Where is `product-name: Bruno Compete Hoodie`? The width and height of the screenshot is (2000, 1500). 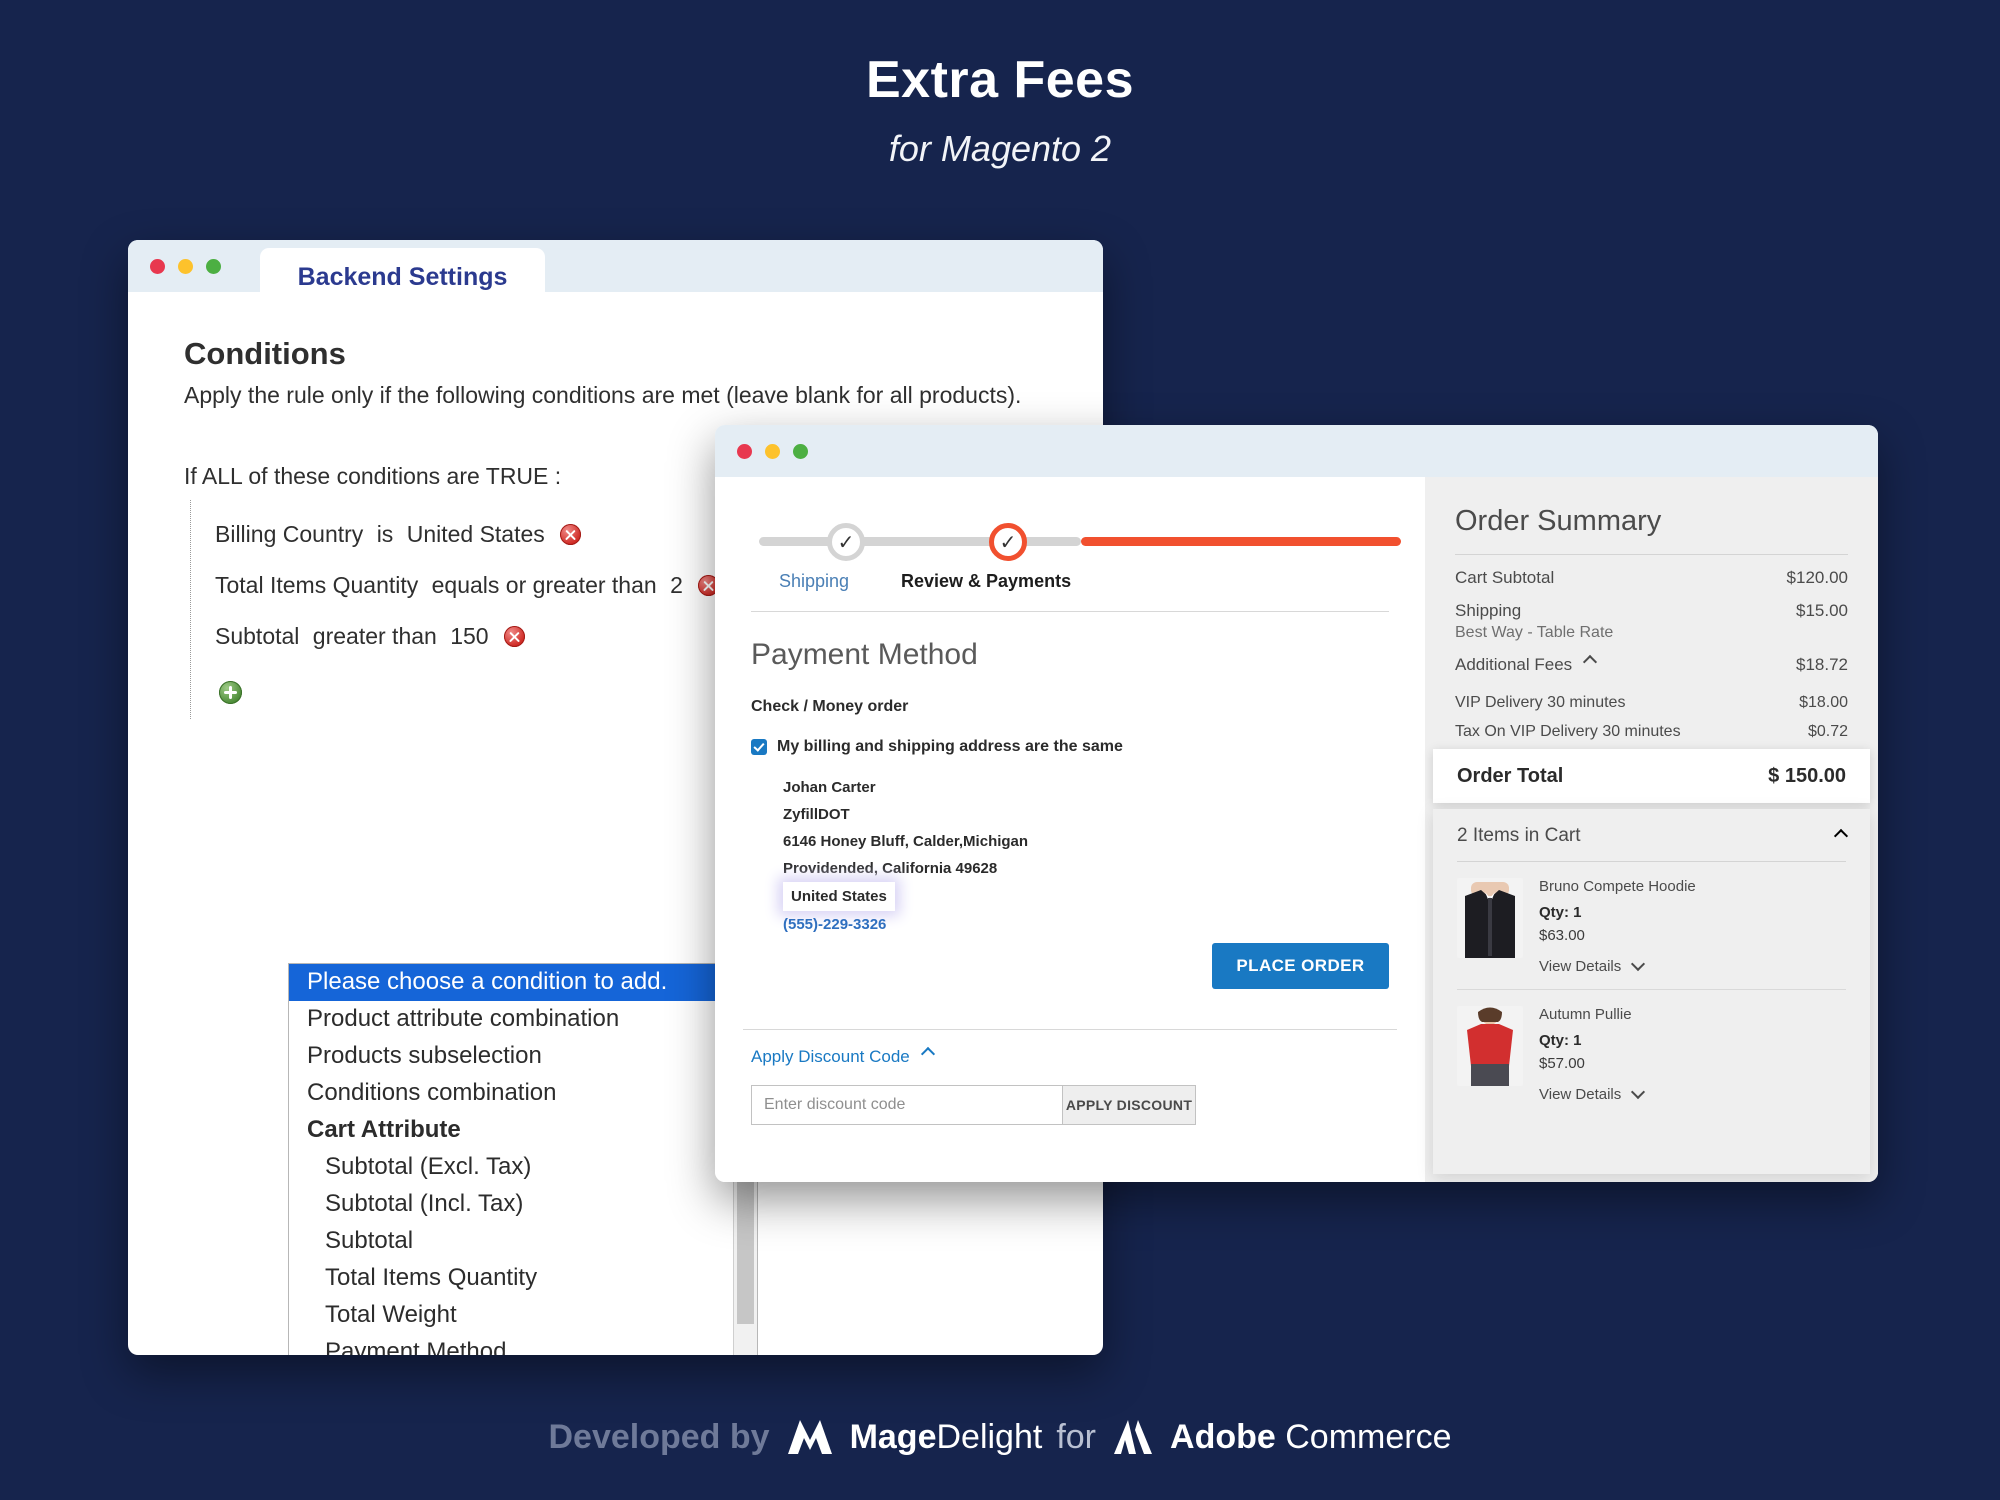 product-name: Bruno Compete Hoodie is located at coordinates (1617, 886).